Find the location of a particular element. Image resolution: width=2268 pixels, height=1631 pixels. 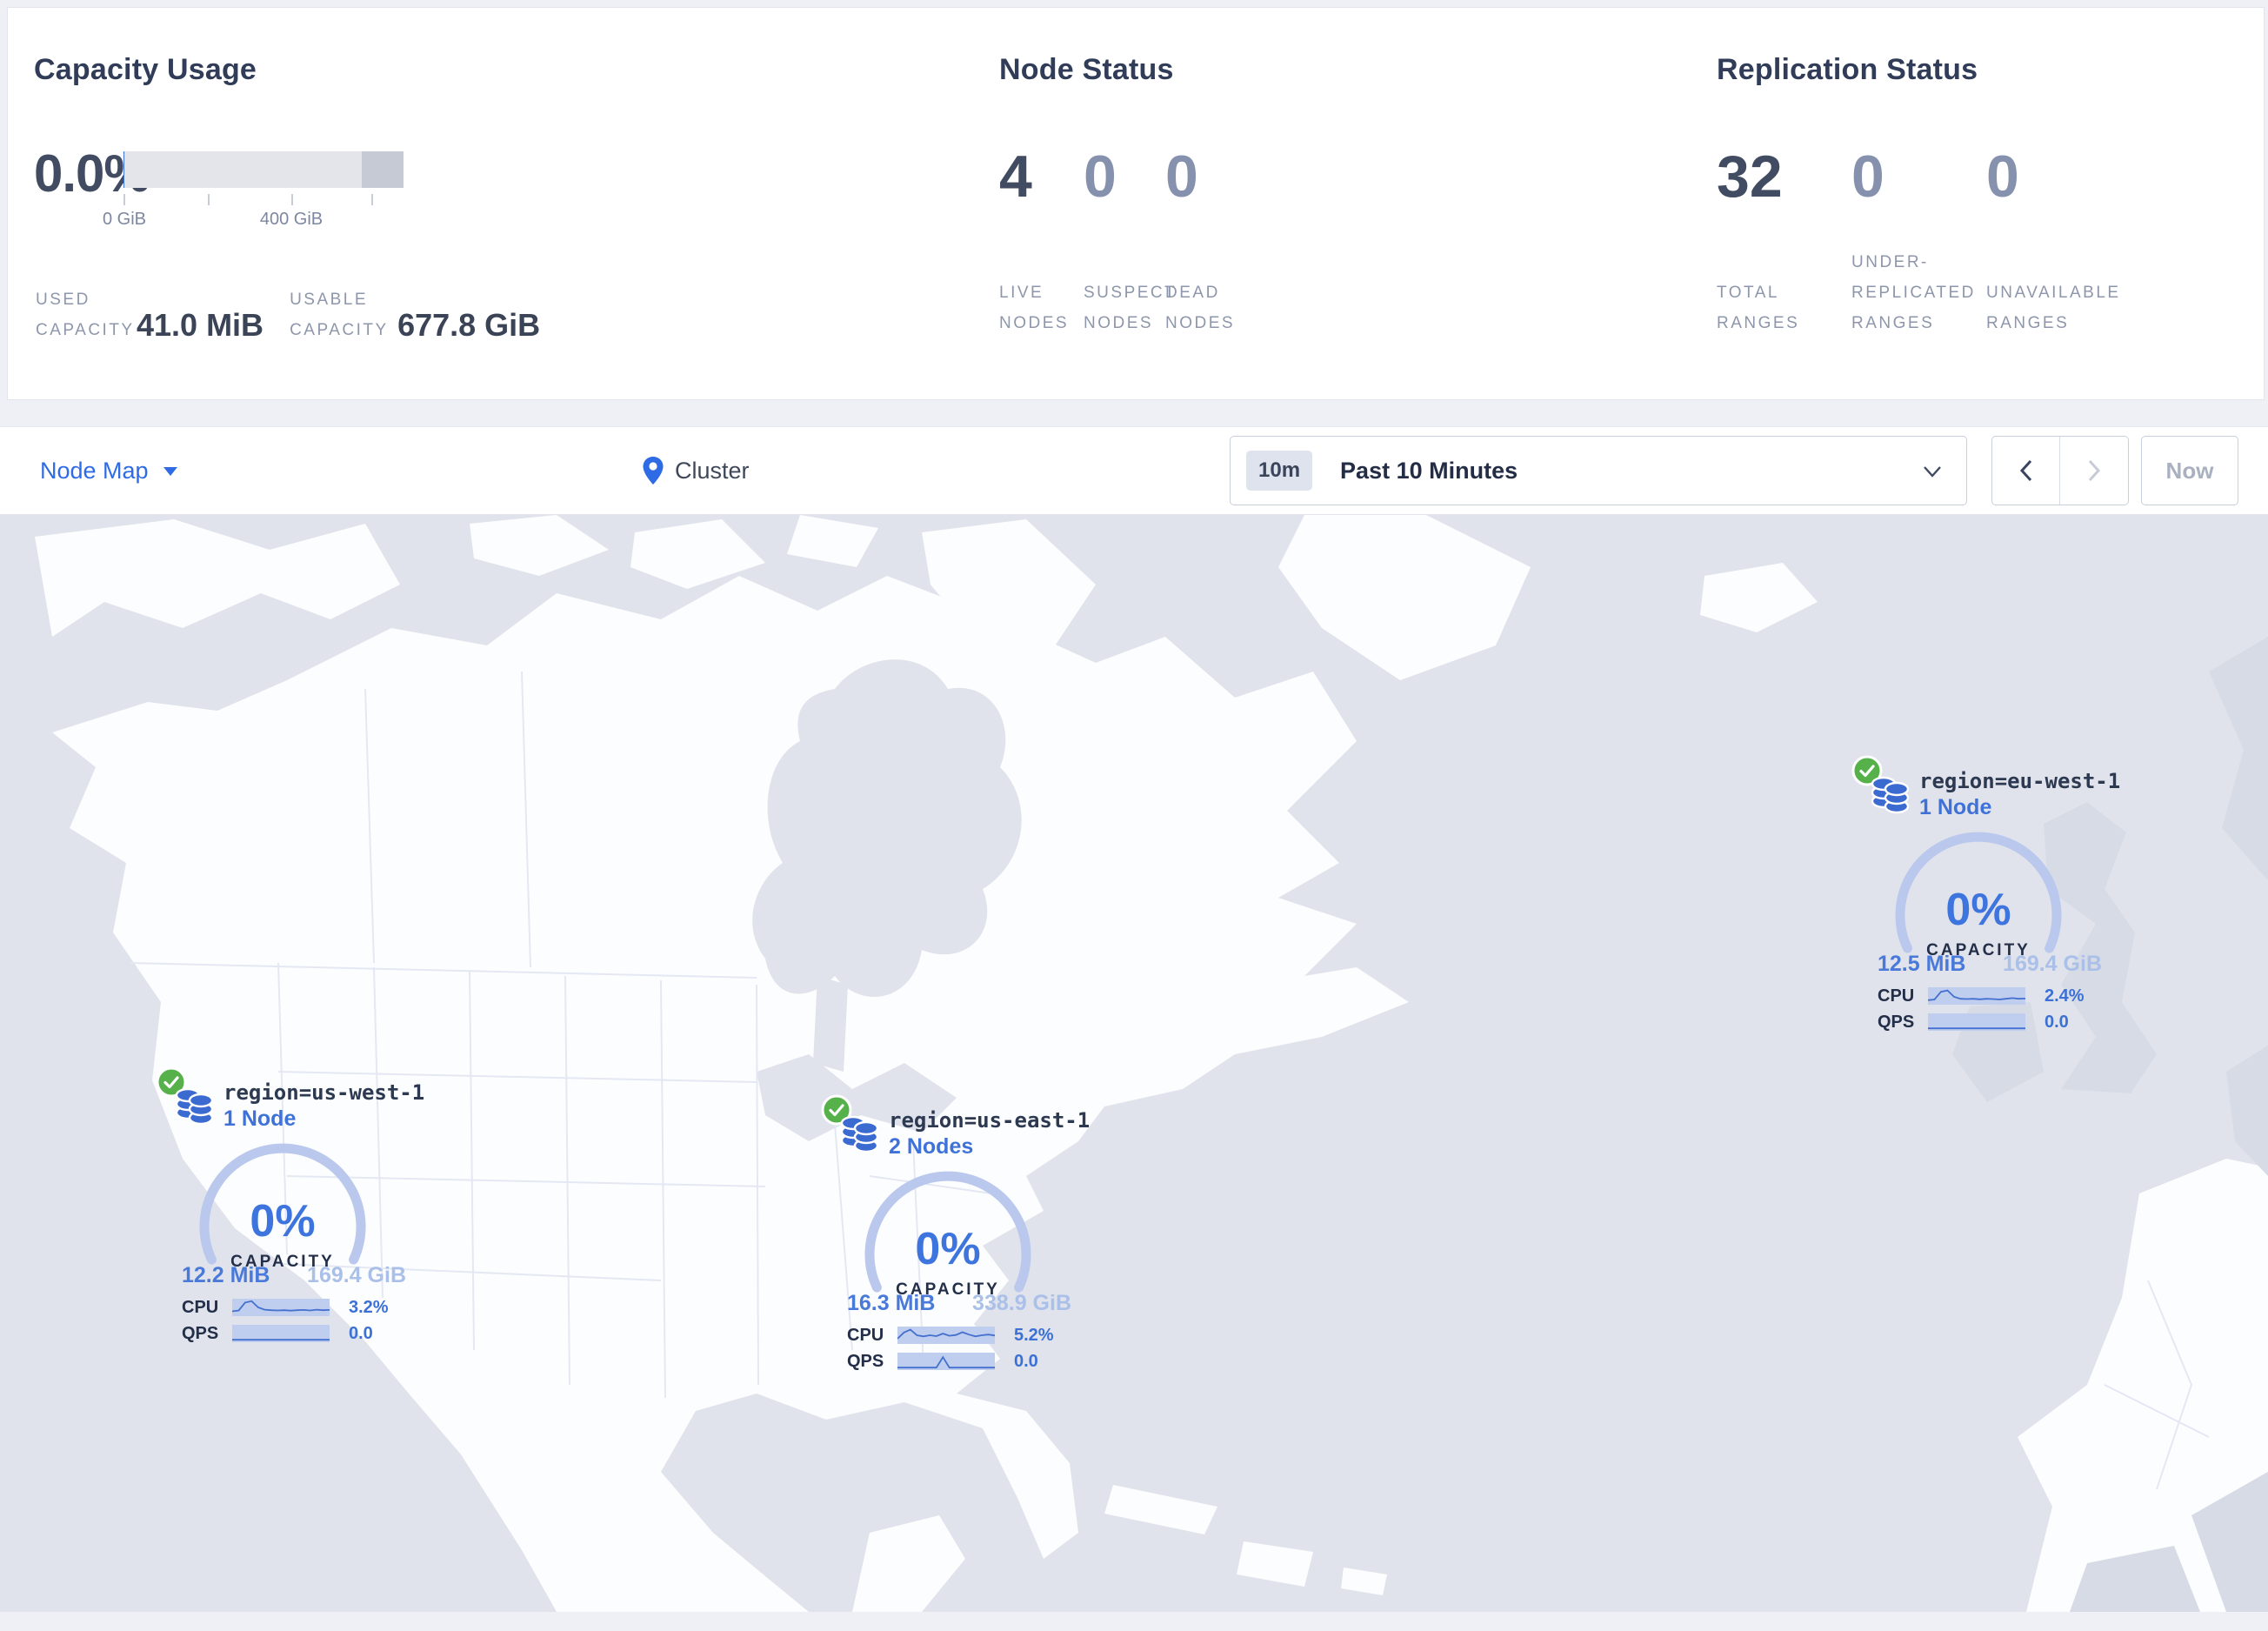

chevron-right-icon is located at coordinates (2094, 470).